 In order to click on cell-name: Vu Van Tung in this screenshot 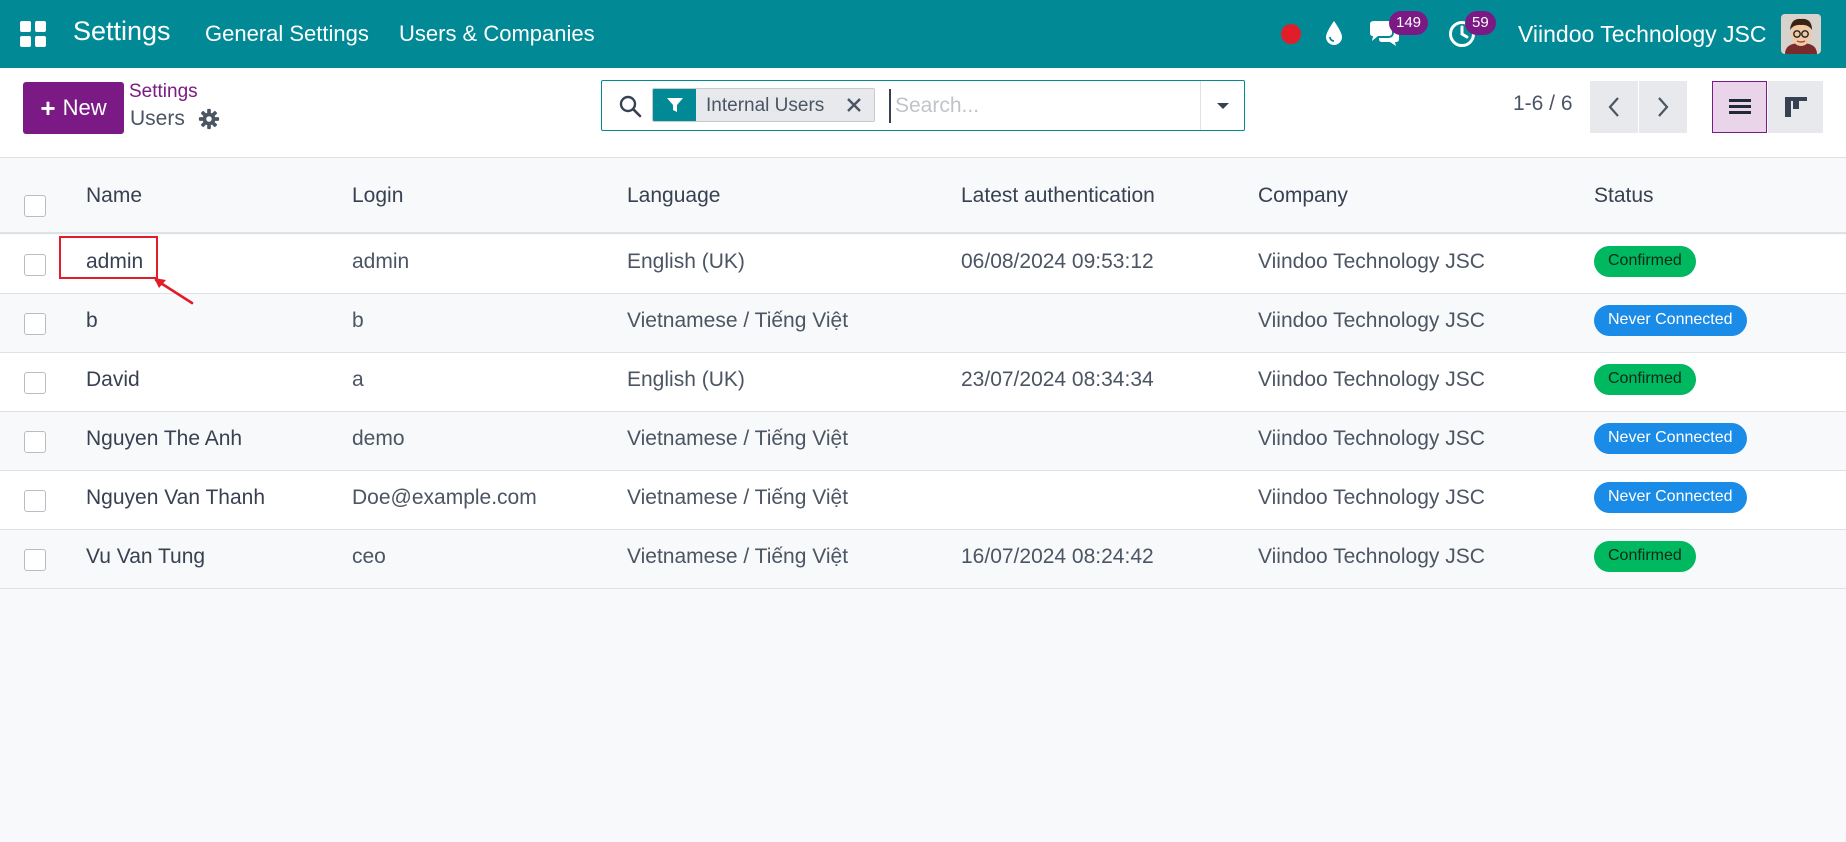, I will do `click(145, 557)`.